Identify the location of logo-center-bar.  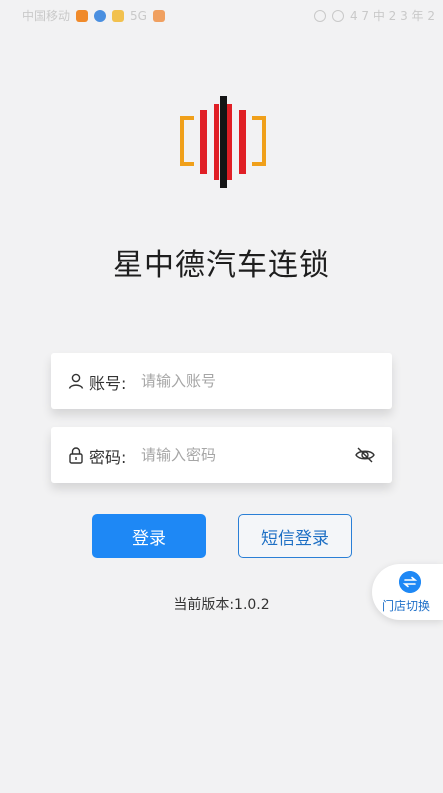
(223, 142).